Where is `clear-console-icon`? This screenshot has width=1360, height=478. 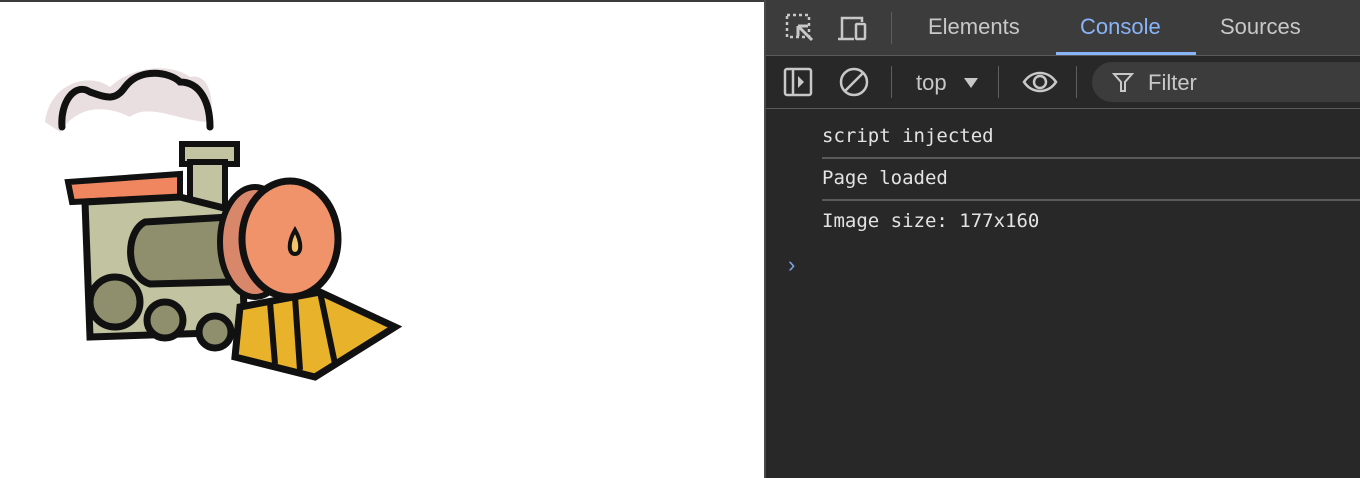 clear-console-icon is located at coordinates (854, 82).